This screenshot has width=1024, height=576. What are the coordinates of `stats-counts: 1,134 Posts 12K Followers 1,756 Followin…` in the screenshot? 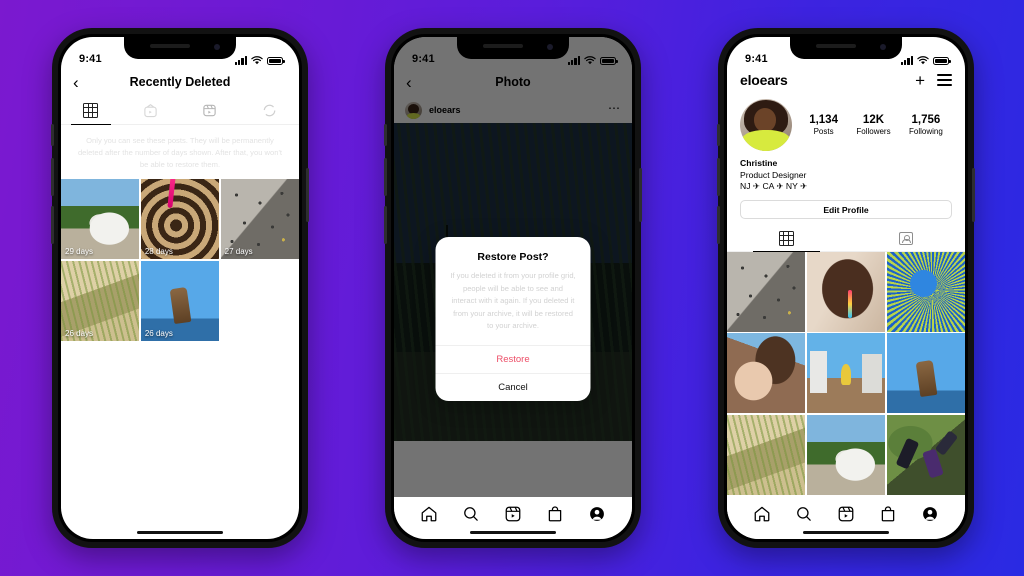 It's located at (872, 125).